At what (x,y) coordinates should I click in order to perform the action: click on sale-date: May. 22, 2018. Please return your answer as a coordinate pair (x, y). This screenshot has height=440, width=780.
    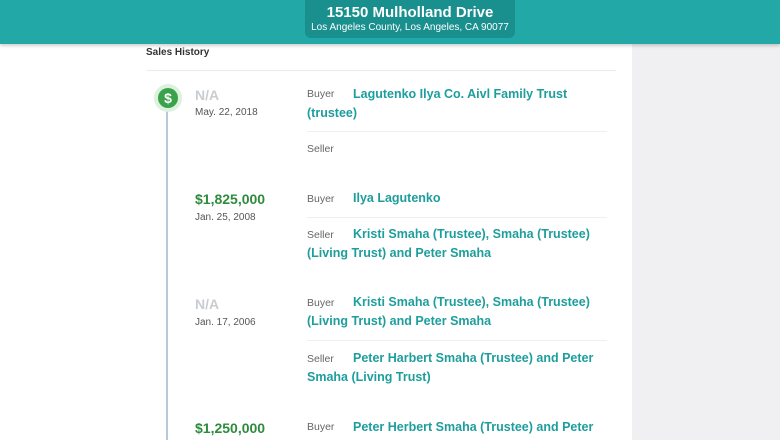
    Looking at the image, I should click on (226, 112).